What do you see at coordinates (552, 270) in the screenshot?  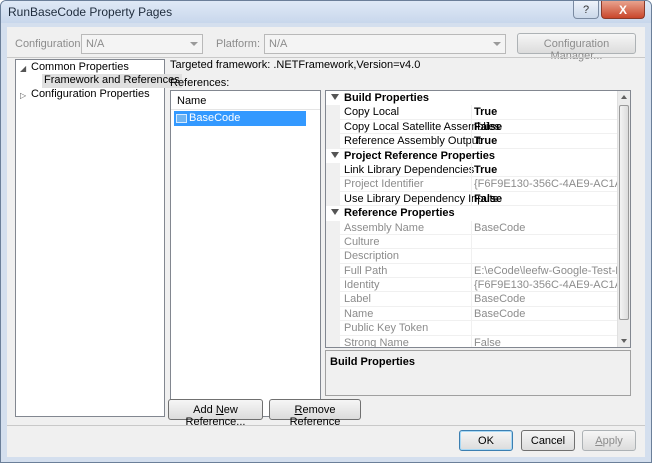 I see `property-value: E:\eCode\leefw-Google-Test-Demo` at bounding box center [552, 270].